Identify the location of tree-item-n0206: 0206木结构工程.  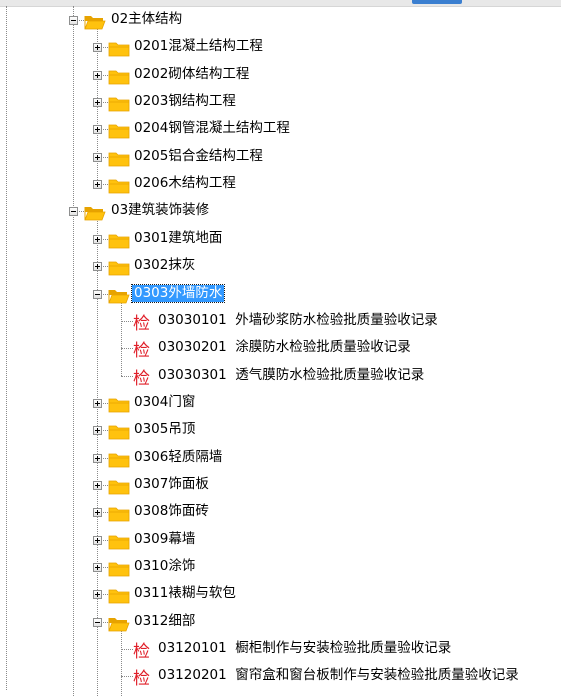
(185, 183).